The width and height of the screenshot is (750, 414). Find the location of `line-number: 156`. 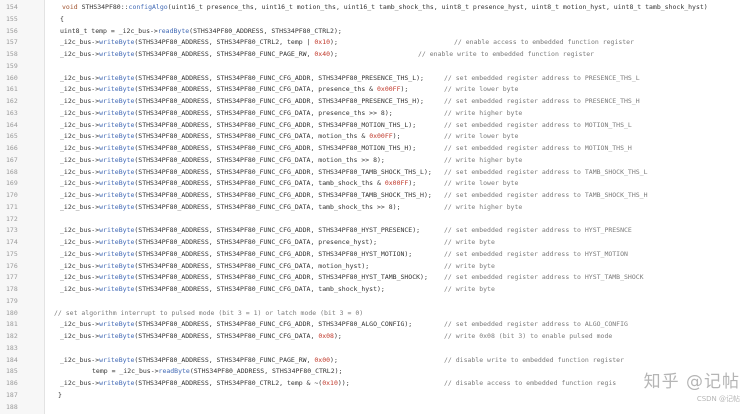

line-number: 156 is located at coordinates (12, 30).